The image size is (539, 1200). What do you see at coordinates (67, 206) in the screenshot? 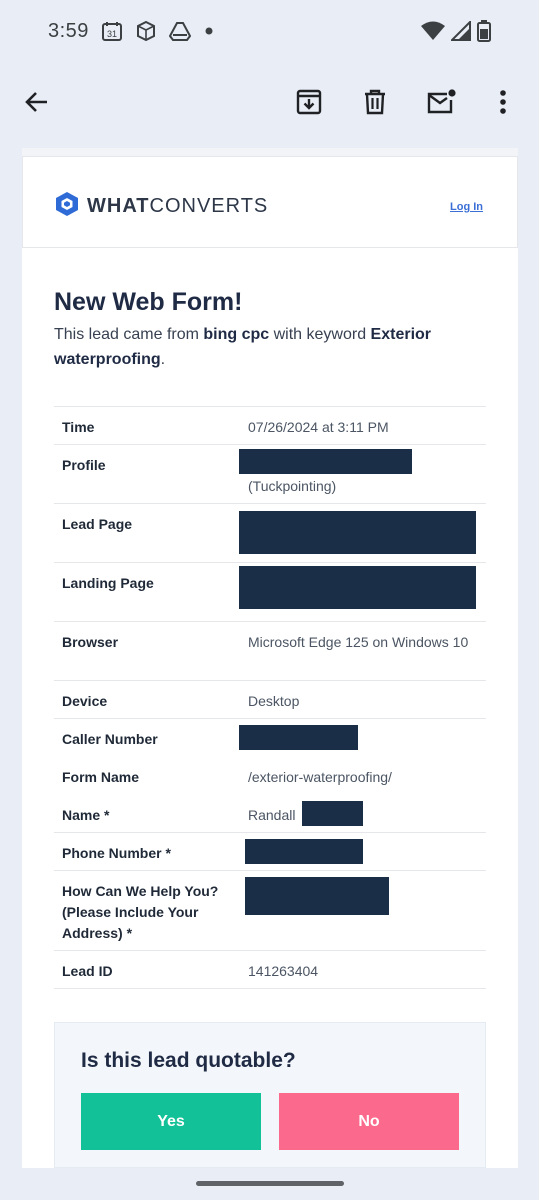
I see `whatconverts-logo-icon` at bounding box center [67, 206].